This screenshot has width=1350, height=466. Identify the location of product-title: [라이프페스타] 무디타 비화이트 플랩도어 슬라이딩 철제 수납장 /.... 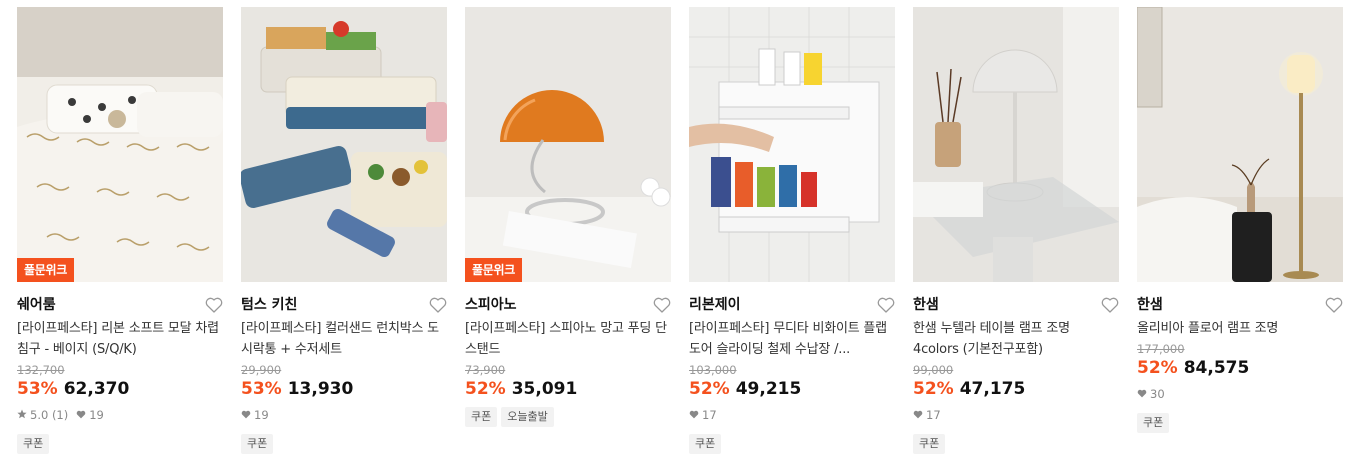
(792, 339).